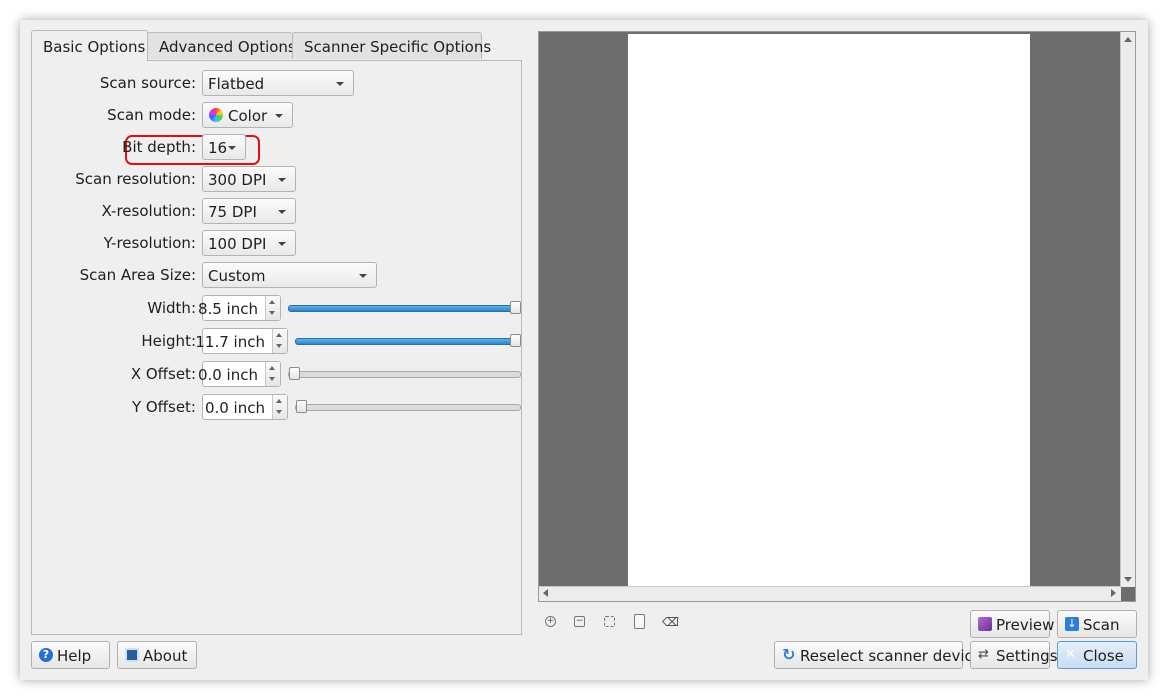 The width and height of the screenshot is (1168, 699). Describe the element at coordinates (227, 47) in the screenshot. I see `tab-advanced-options-label: Advanced Options` at that location.